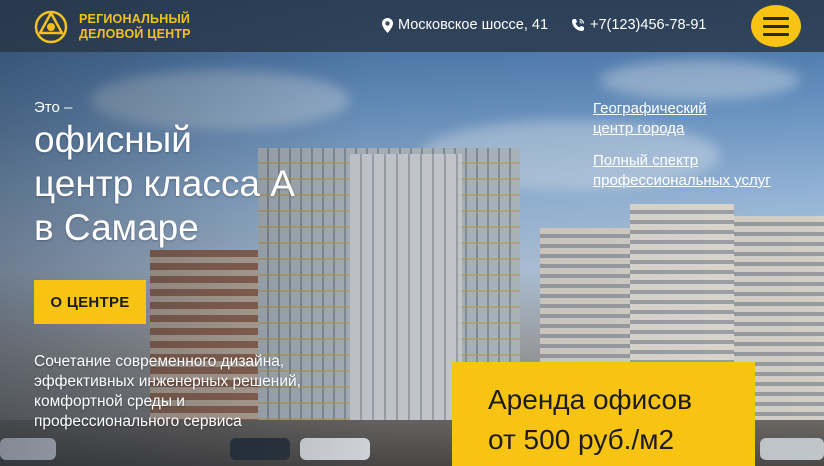 This screenshot has height=466, width=824. I want to click on desc-line-2: эффективных инженерных решений,, so click(167, 381).